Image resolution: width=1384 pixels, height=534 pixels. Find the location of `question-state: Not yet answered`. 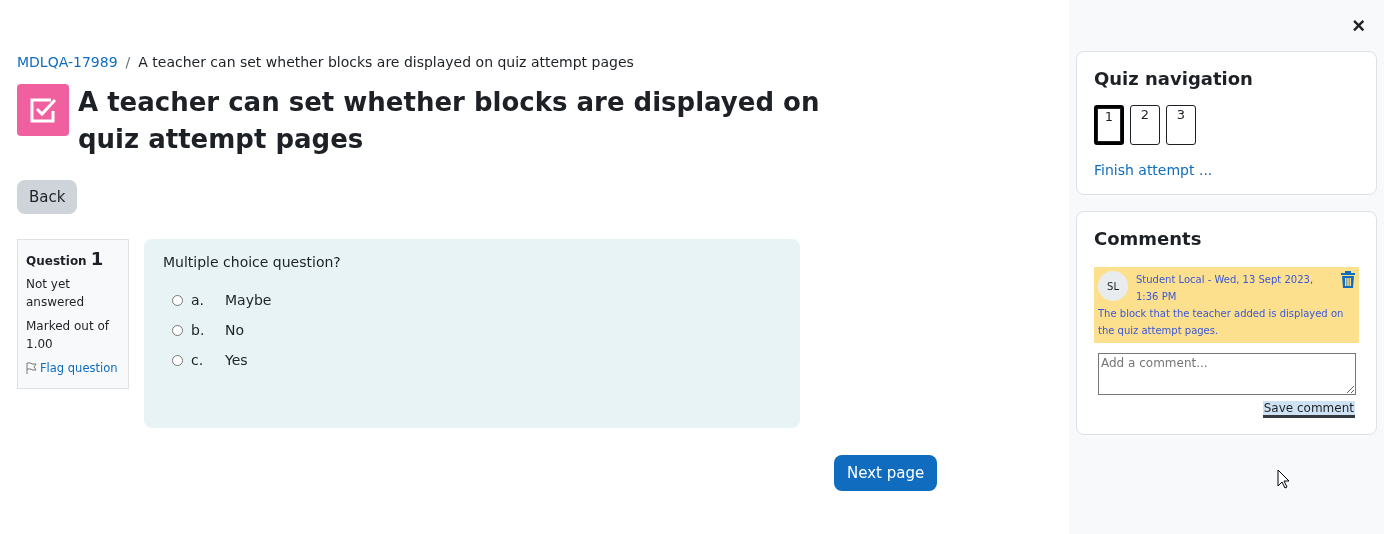

question-state: Not yet answered is located at coordinates (56, 293).